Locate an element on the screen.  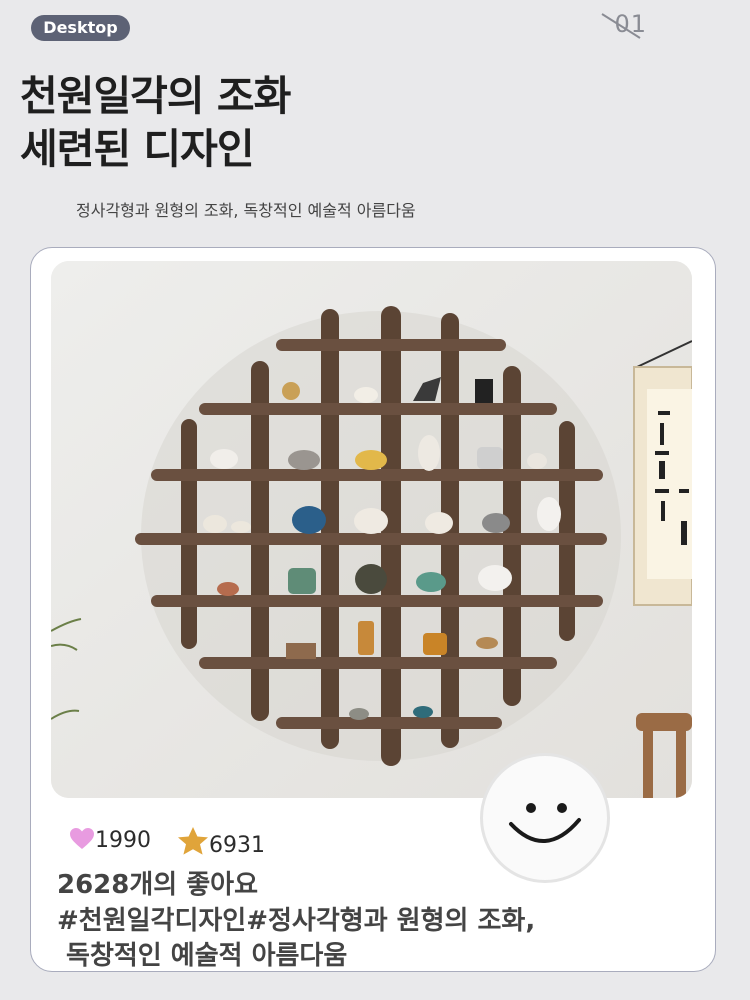
stars-stat: 6931 is located at coordinates (221, 843).